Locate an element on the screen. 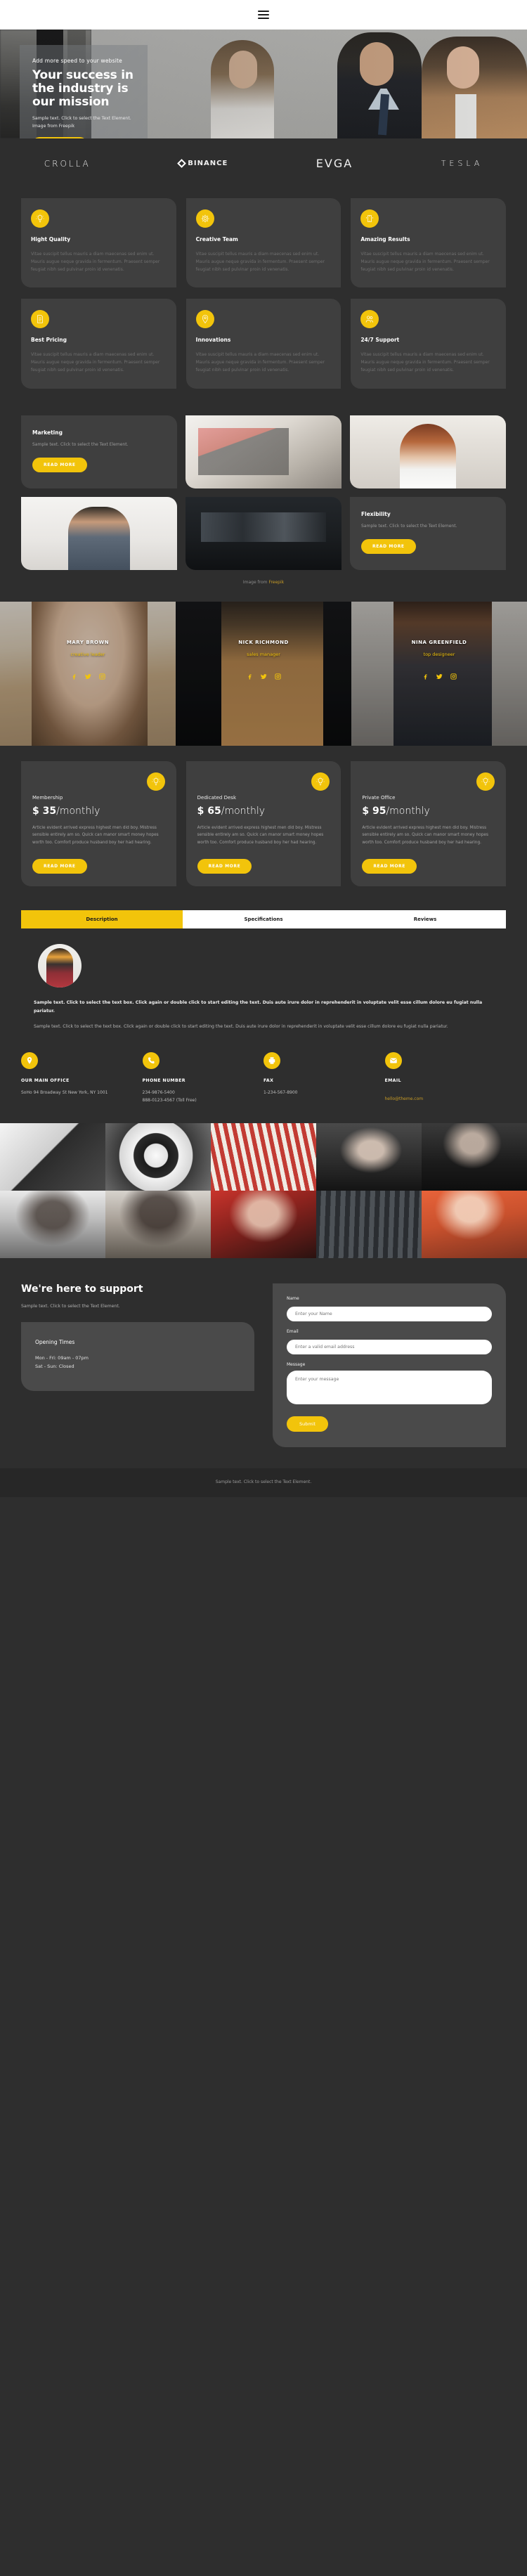 This screenshot has width=527, height=2576. crolla-logo: CROLLA is located at coordinates (67, 164).